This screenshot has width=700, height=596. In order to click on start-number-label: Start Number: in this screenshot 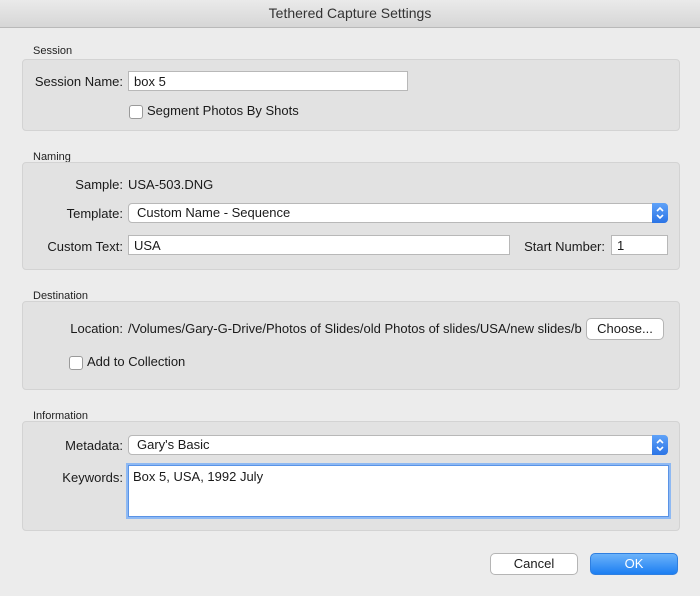, I will do `click(564, 246)`.